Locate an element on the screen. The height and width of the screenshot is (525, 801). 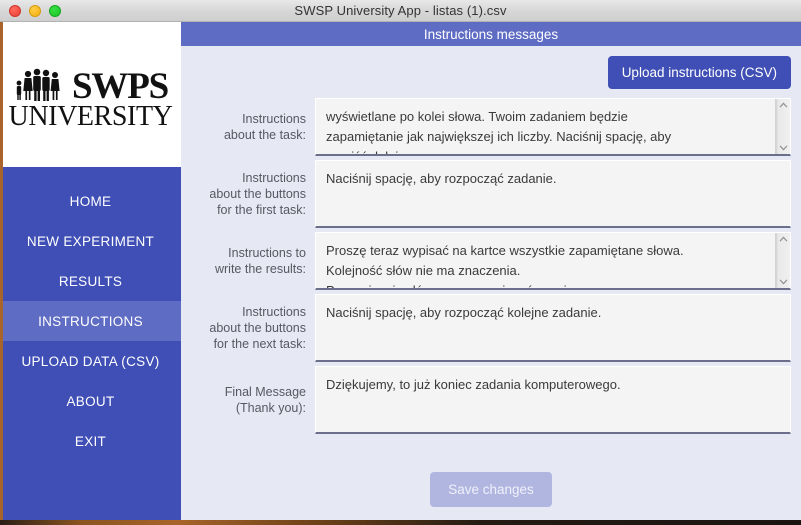
sidebar-item-label: INSTRUCTIONS is located at coordinates (90, 321).